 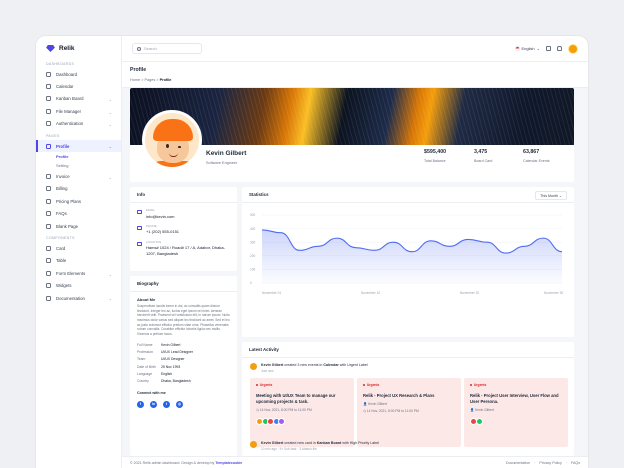 What do you see at coordinates (573, 48) in the screenshot?
I see `user-avatar` at bounding box center [573, 48].